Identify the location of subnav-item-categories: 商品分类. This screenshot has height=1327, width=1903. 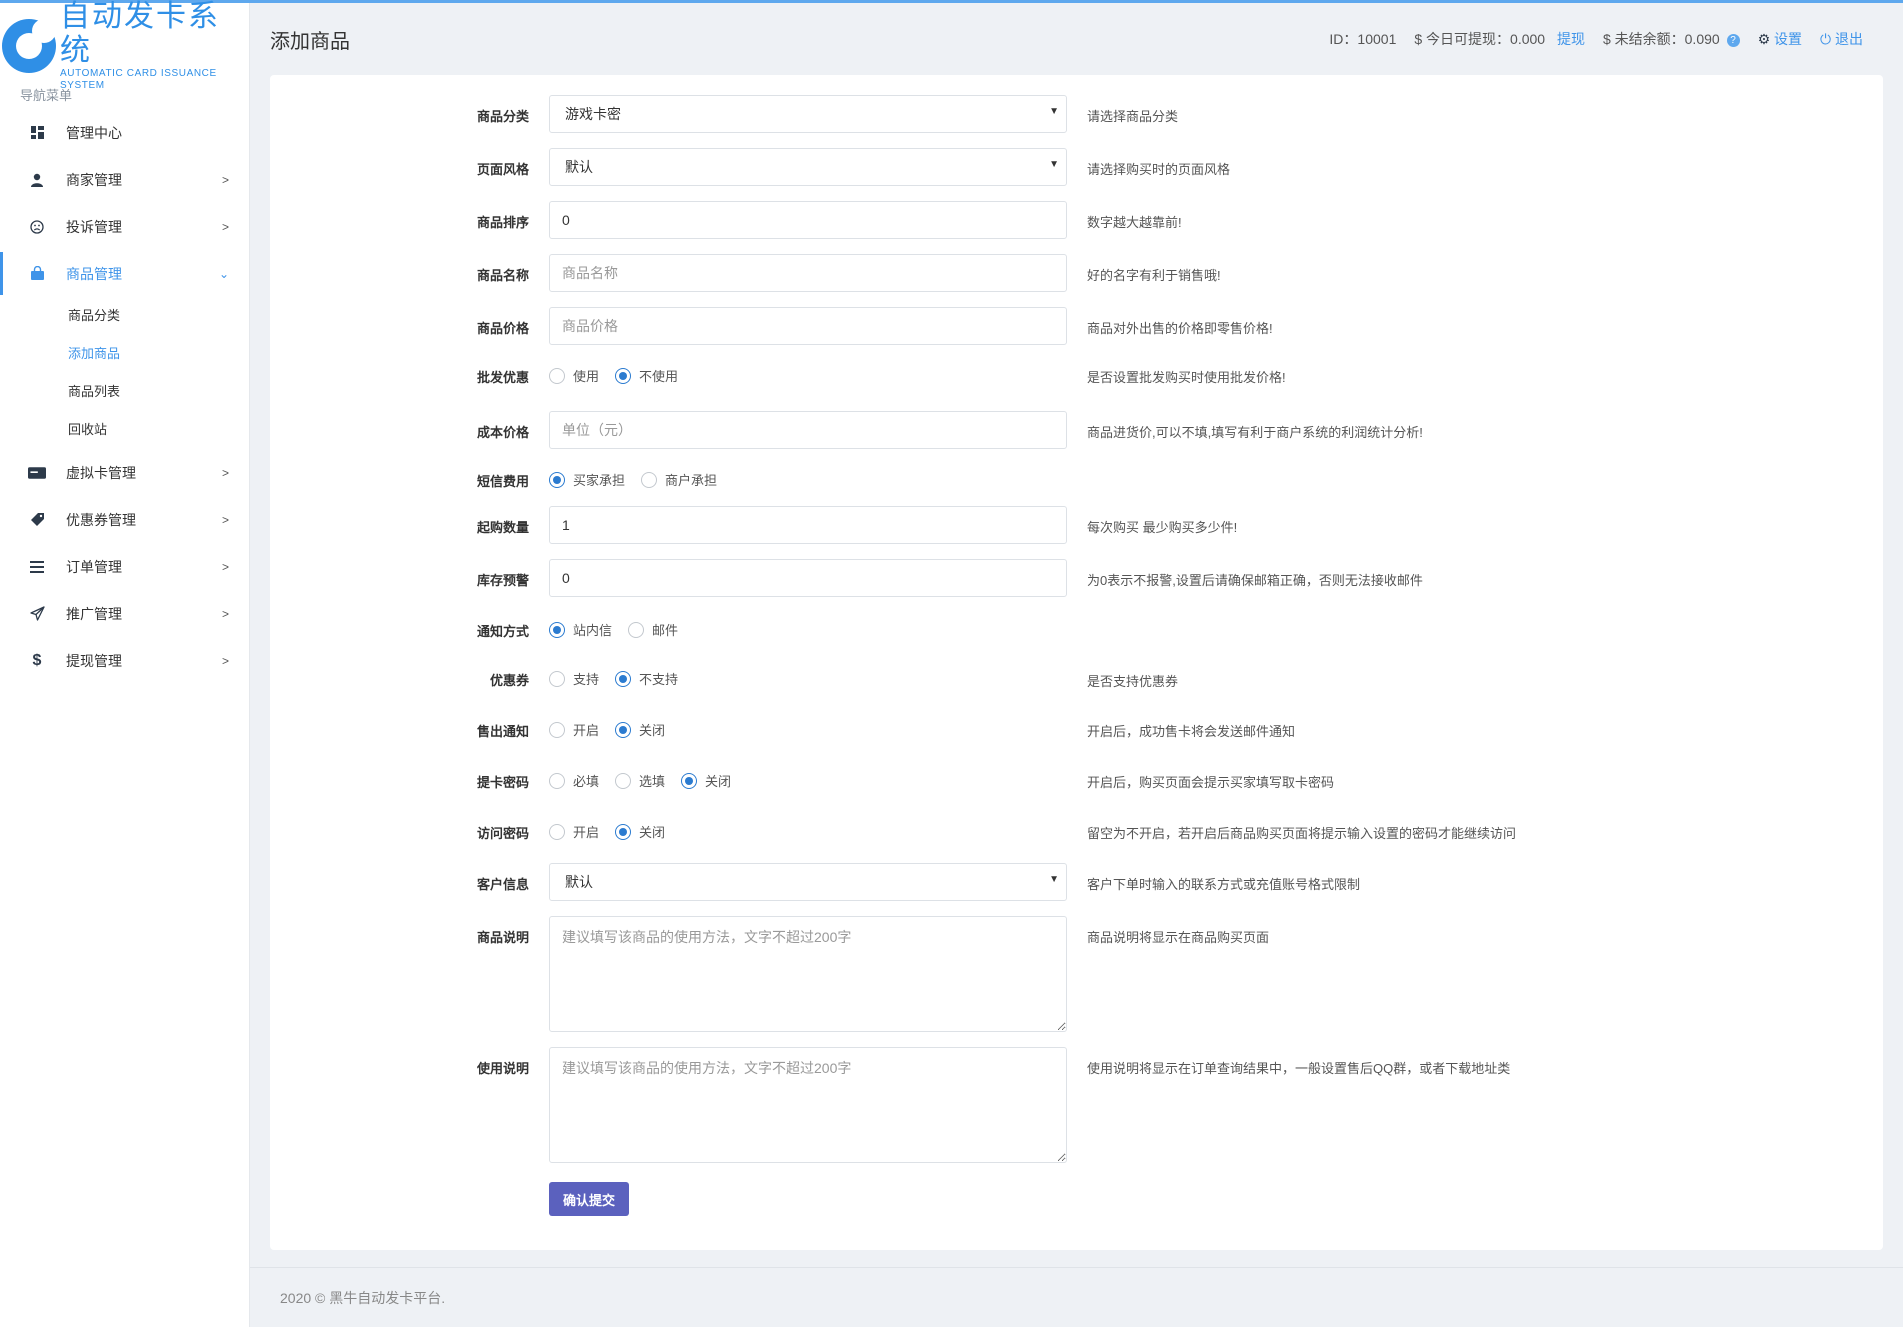
(124, 316).